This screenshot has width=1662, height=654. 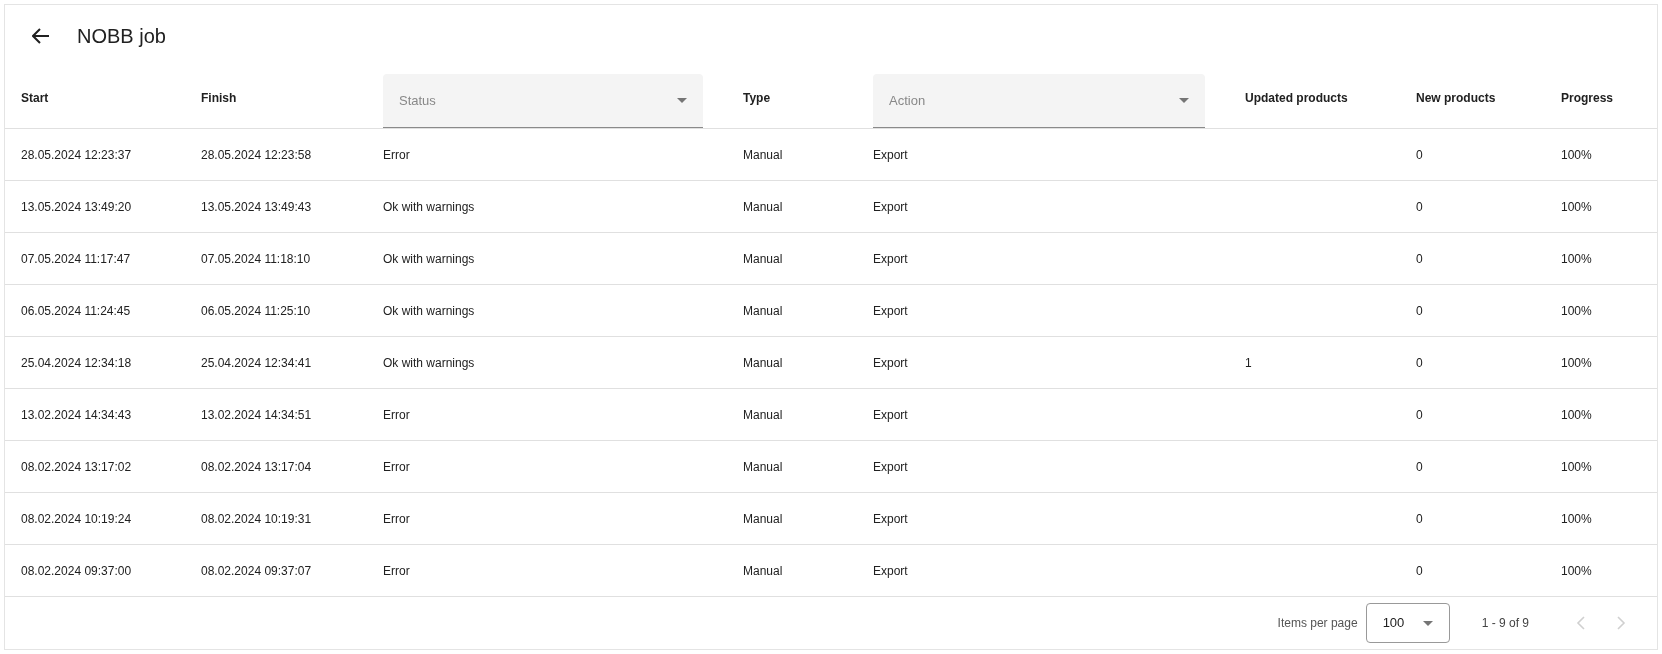 What do you see at coordinates (256, 466) in the screenshot?
I see `table-cell: 08.02.2024 13:17:04` at bounding box center [256, 466].